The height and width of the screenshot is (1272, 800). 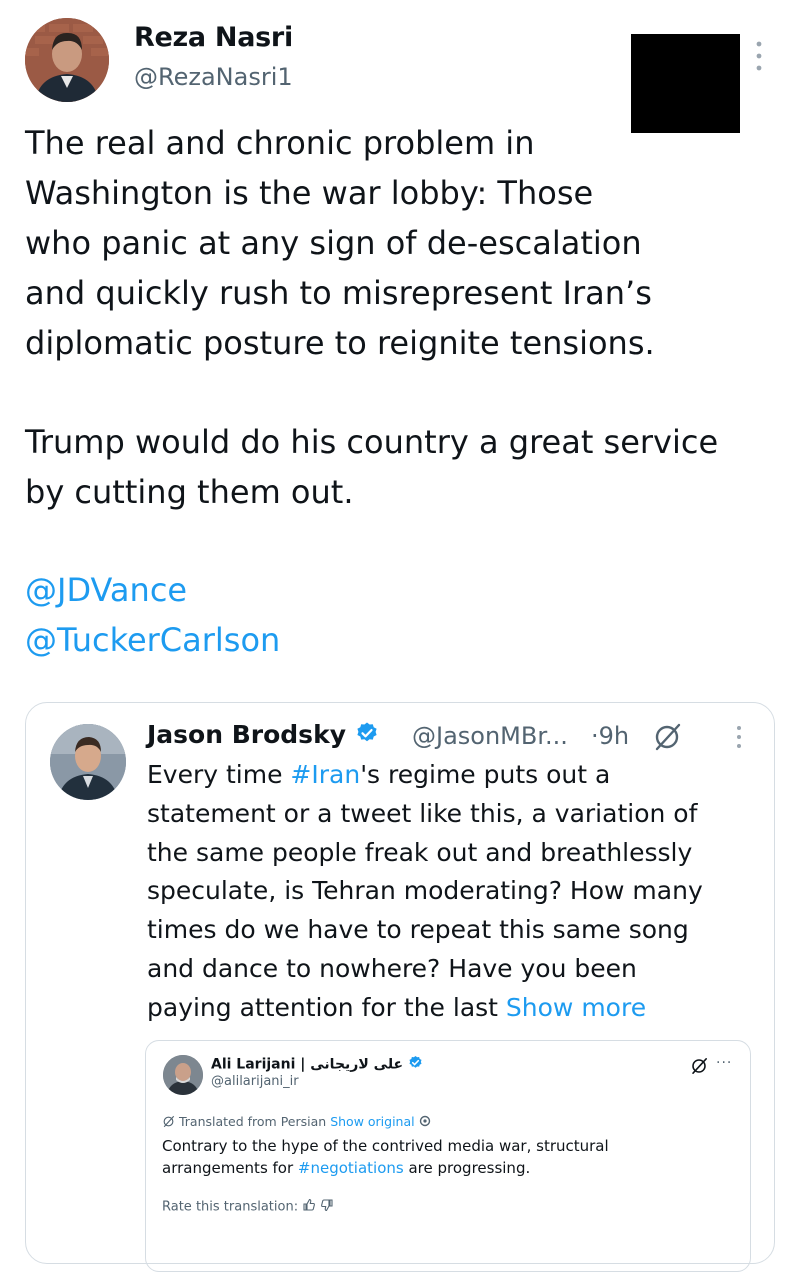 What do you see at coordinates (392, 968) in the screenshot?
I see `quoted-text-line: and dance to nowhere? Have you been` at bounding box center [392, 968].